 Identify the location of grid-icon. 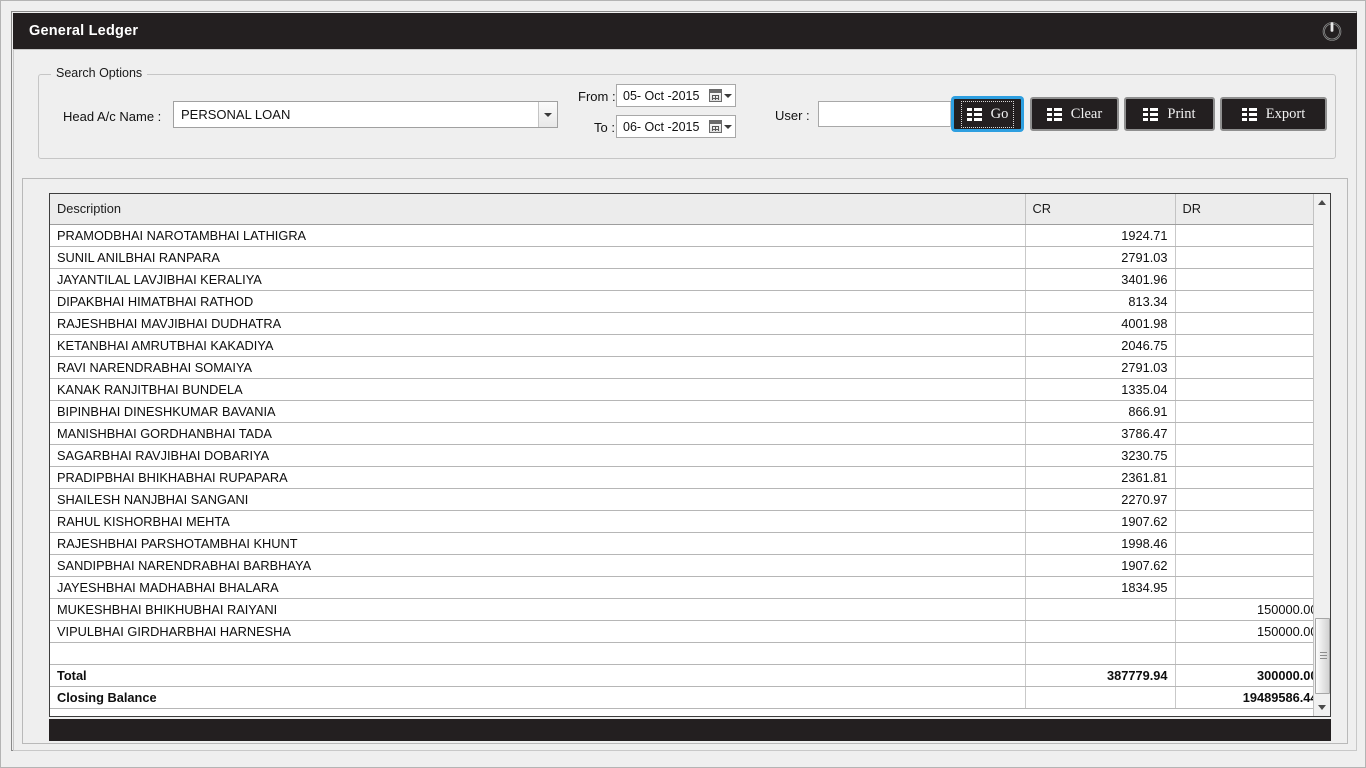
(974, 114).